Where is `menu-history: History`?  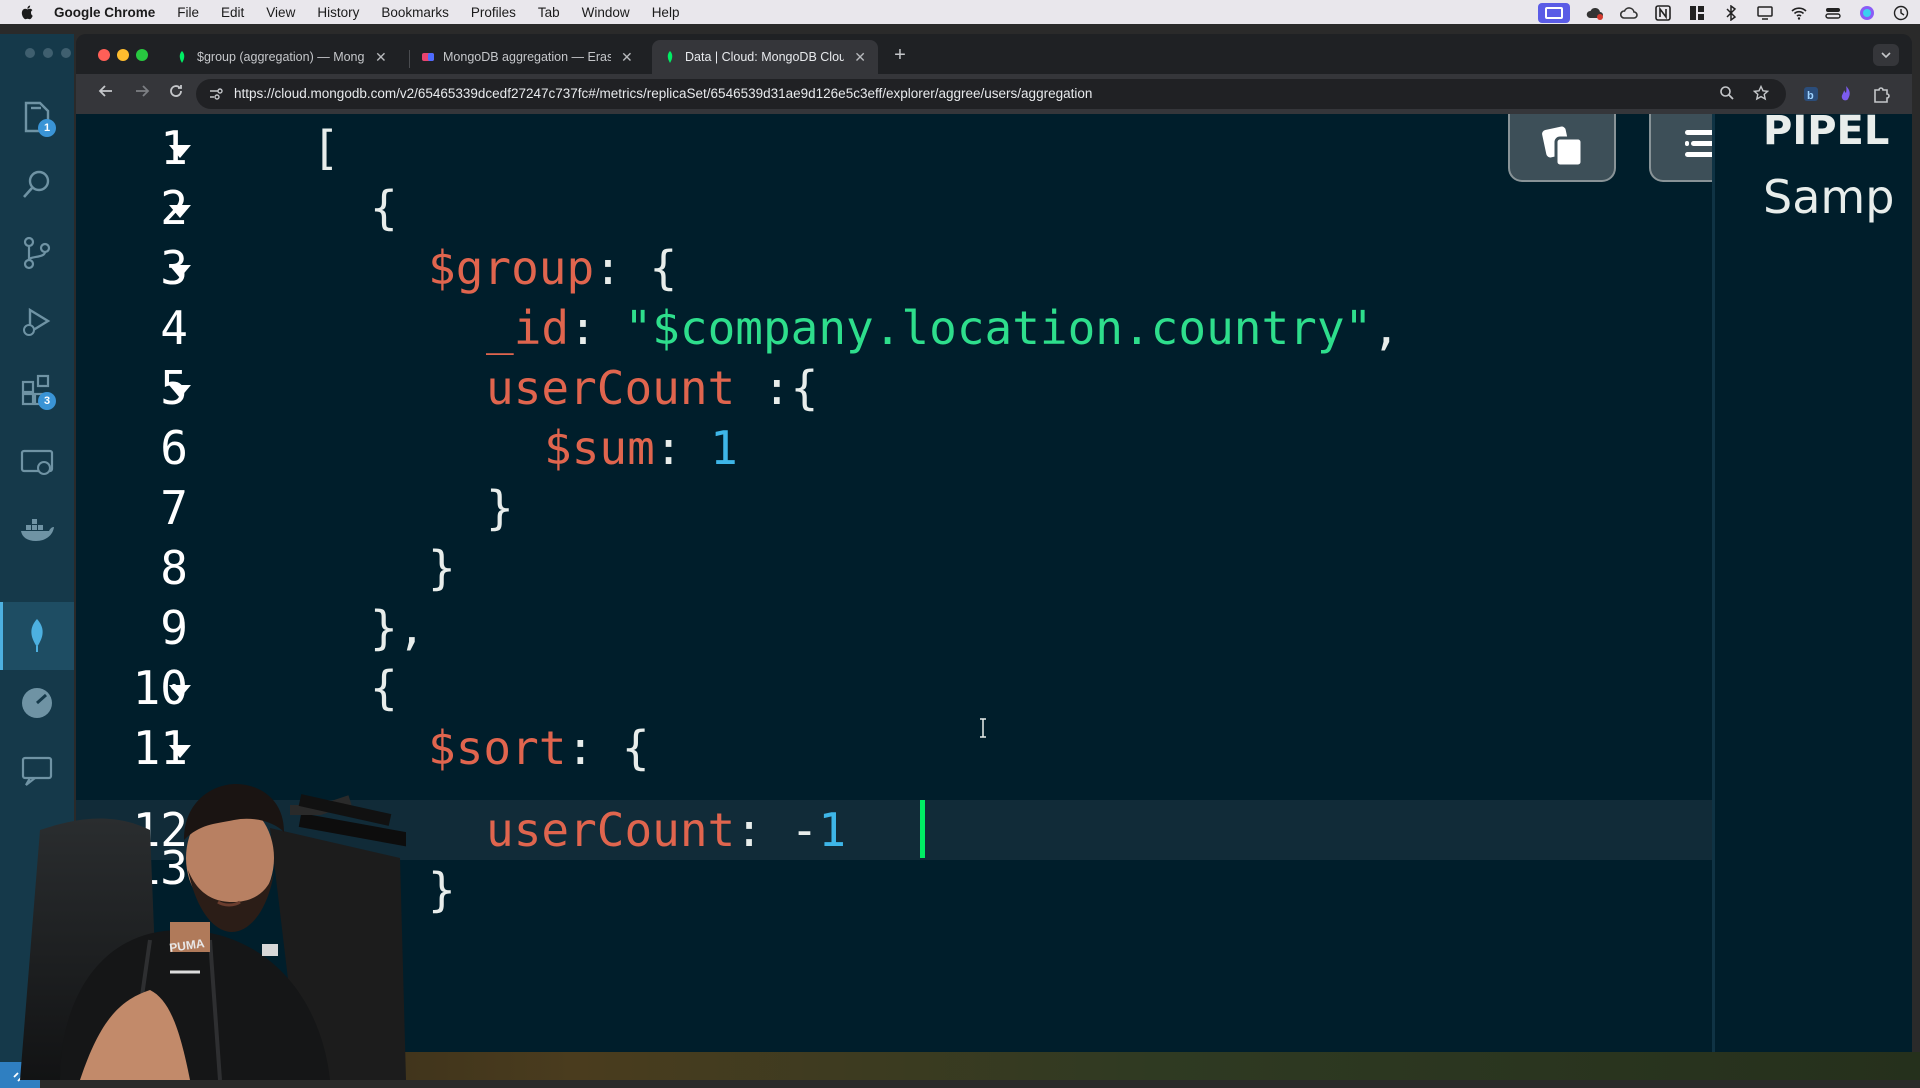 menu-history: History is located at coordinates (338, 12).